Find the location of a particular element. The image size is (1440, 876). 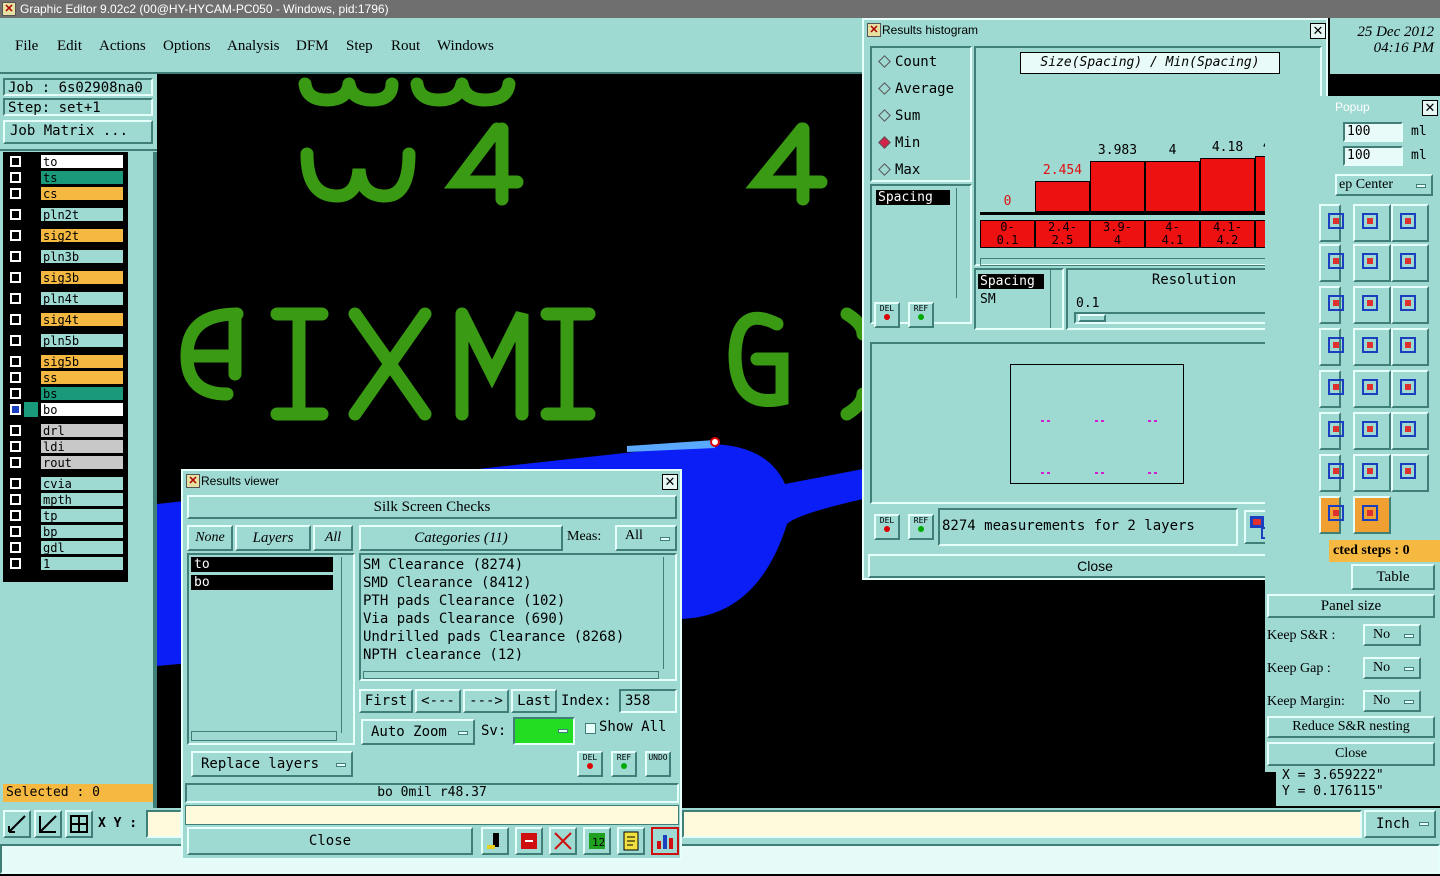

layer-row-ss: ss is located at coordinates (65, 378).